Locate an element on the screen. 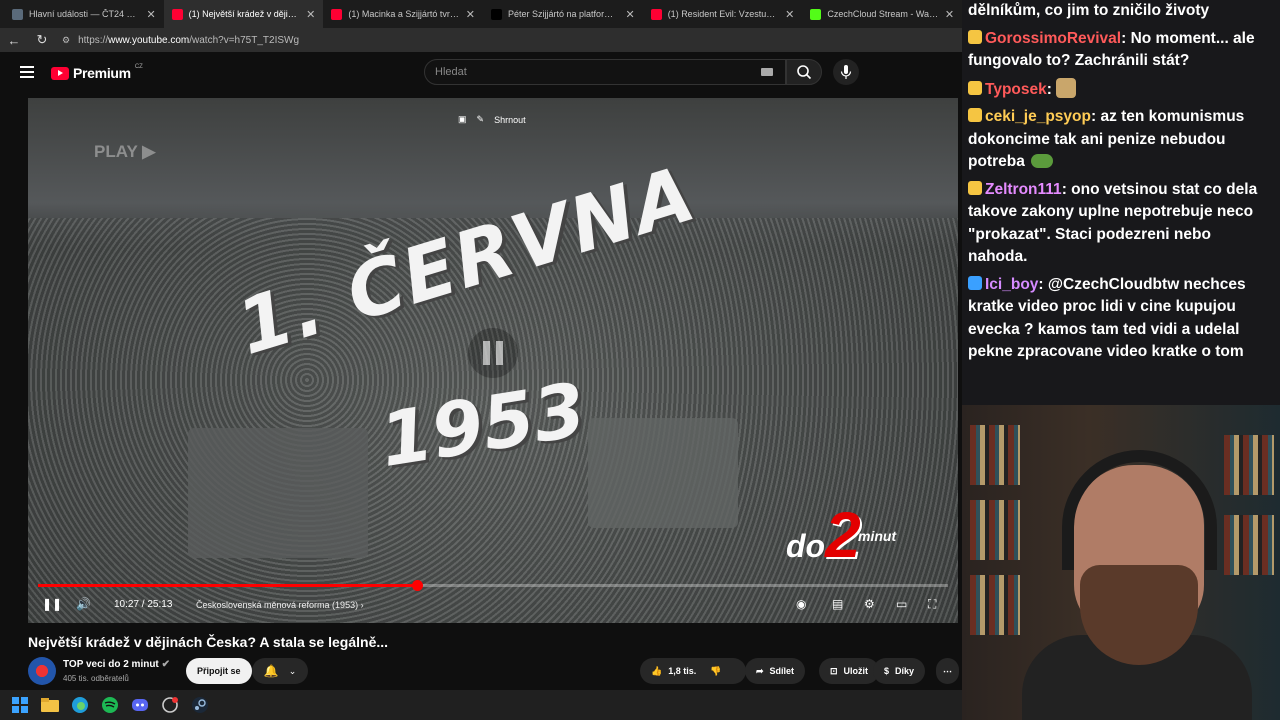 The image size is (1280, 720). discord-icon is located at coordinates (140, 705).